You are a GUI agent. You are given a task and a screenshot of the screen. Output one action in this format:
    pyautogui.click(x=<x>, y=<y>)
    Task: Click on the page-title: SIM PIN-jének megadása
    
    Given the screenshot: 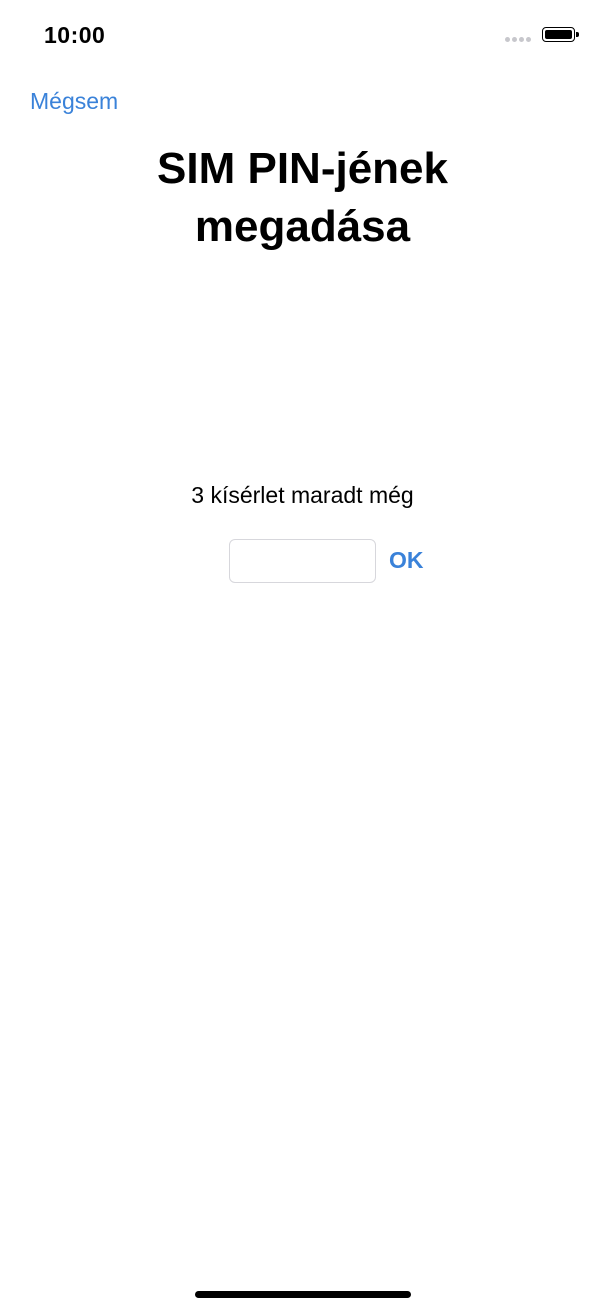 What is the action you would take?
    pyautogui.click(x=302, y=198)
    